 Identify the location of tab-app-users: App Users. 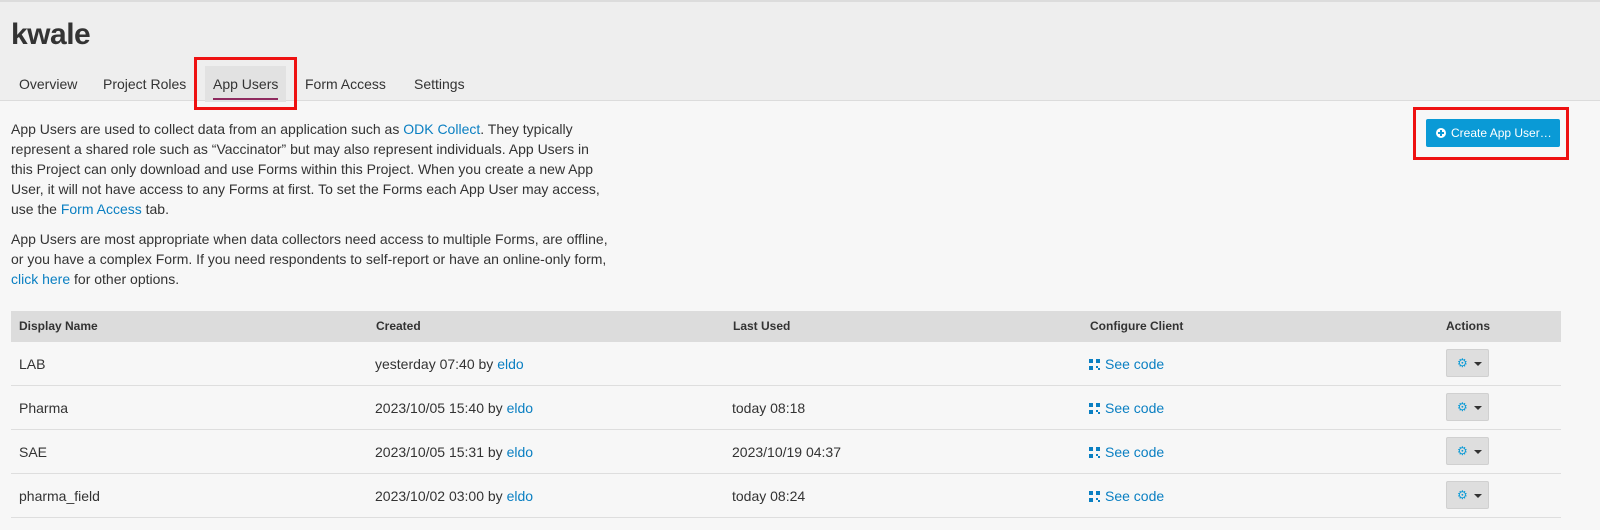
(246, 84).